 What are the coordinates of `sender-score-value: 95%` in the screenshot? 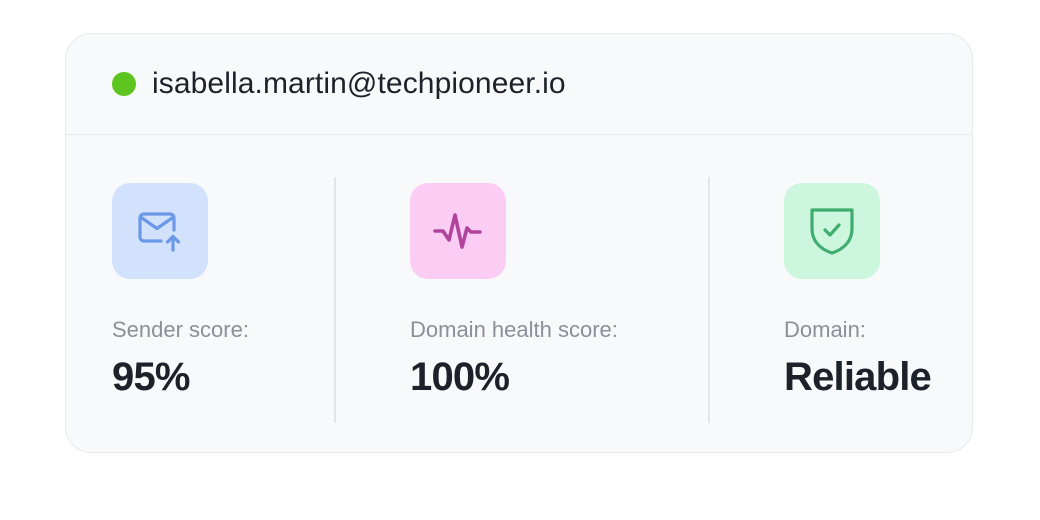 It's located at (151, 377).